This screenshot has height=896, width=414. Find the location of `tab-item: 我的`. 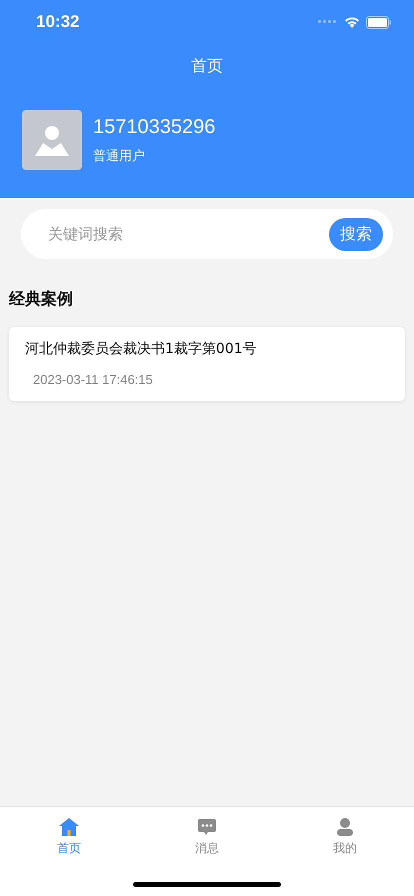

tab-item: 我的 is located at coordinates (345, 856).